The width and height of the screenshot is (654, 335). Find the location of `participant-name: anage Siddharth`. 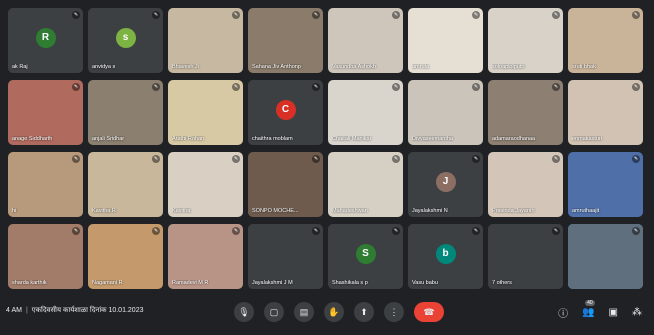

participant-name: anage Siddharth is located at coordinates (32, 139).